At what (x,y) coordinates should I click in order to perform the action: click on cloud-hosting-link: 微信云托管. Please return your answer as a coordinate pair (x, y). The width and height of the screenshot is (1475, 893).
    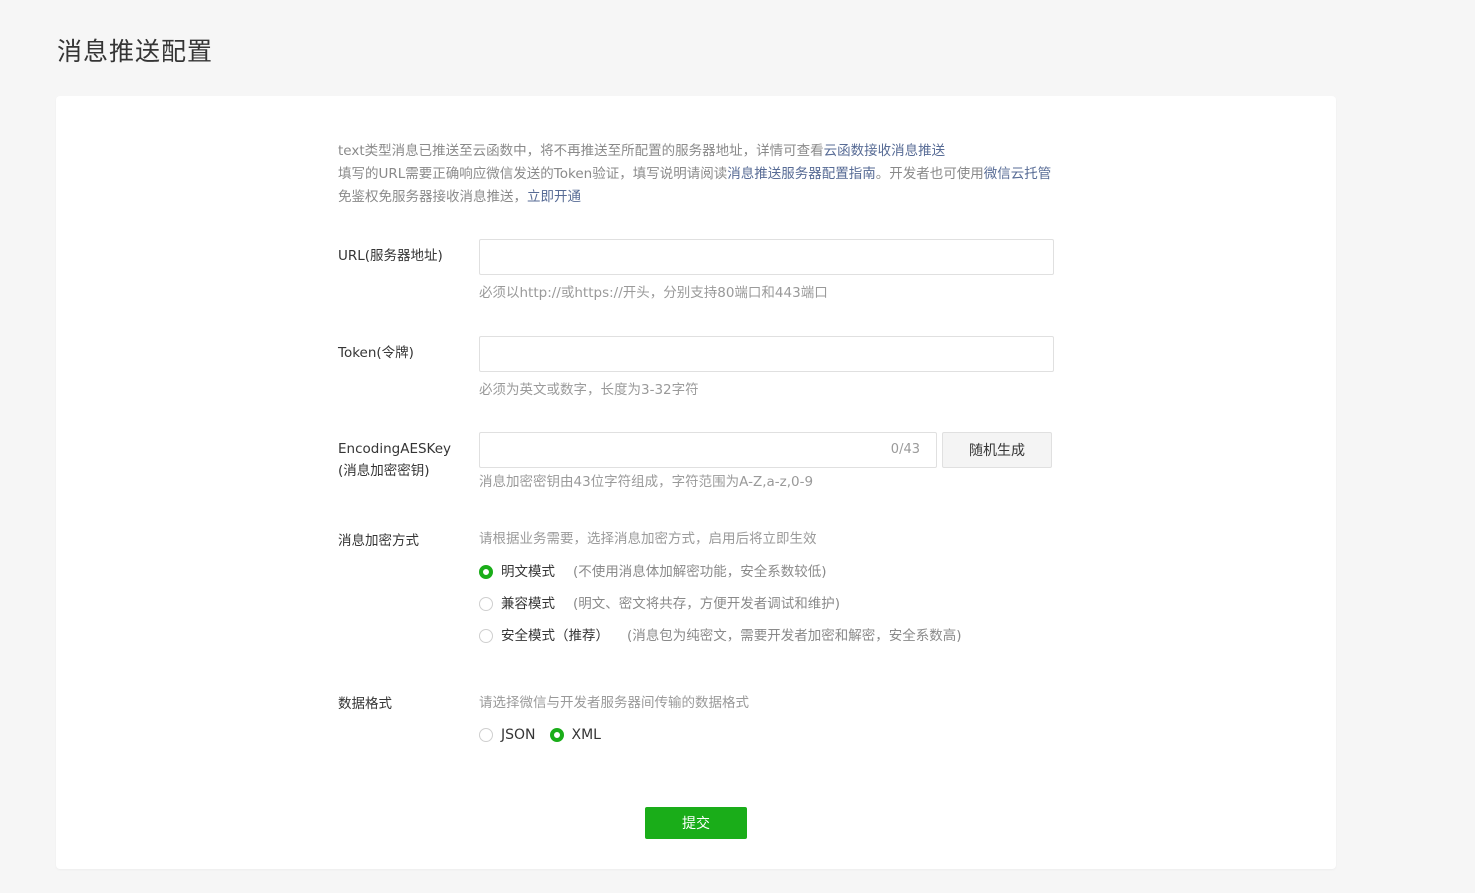
    Looking at the image, I should click on (1018, 174).